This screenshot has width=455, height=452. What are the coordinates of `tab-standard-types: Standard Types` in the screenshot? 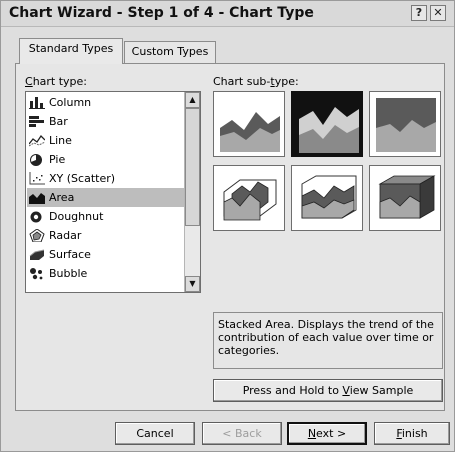 It's located at (71, 51).